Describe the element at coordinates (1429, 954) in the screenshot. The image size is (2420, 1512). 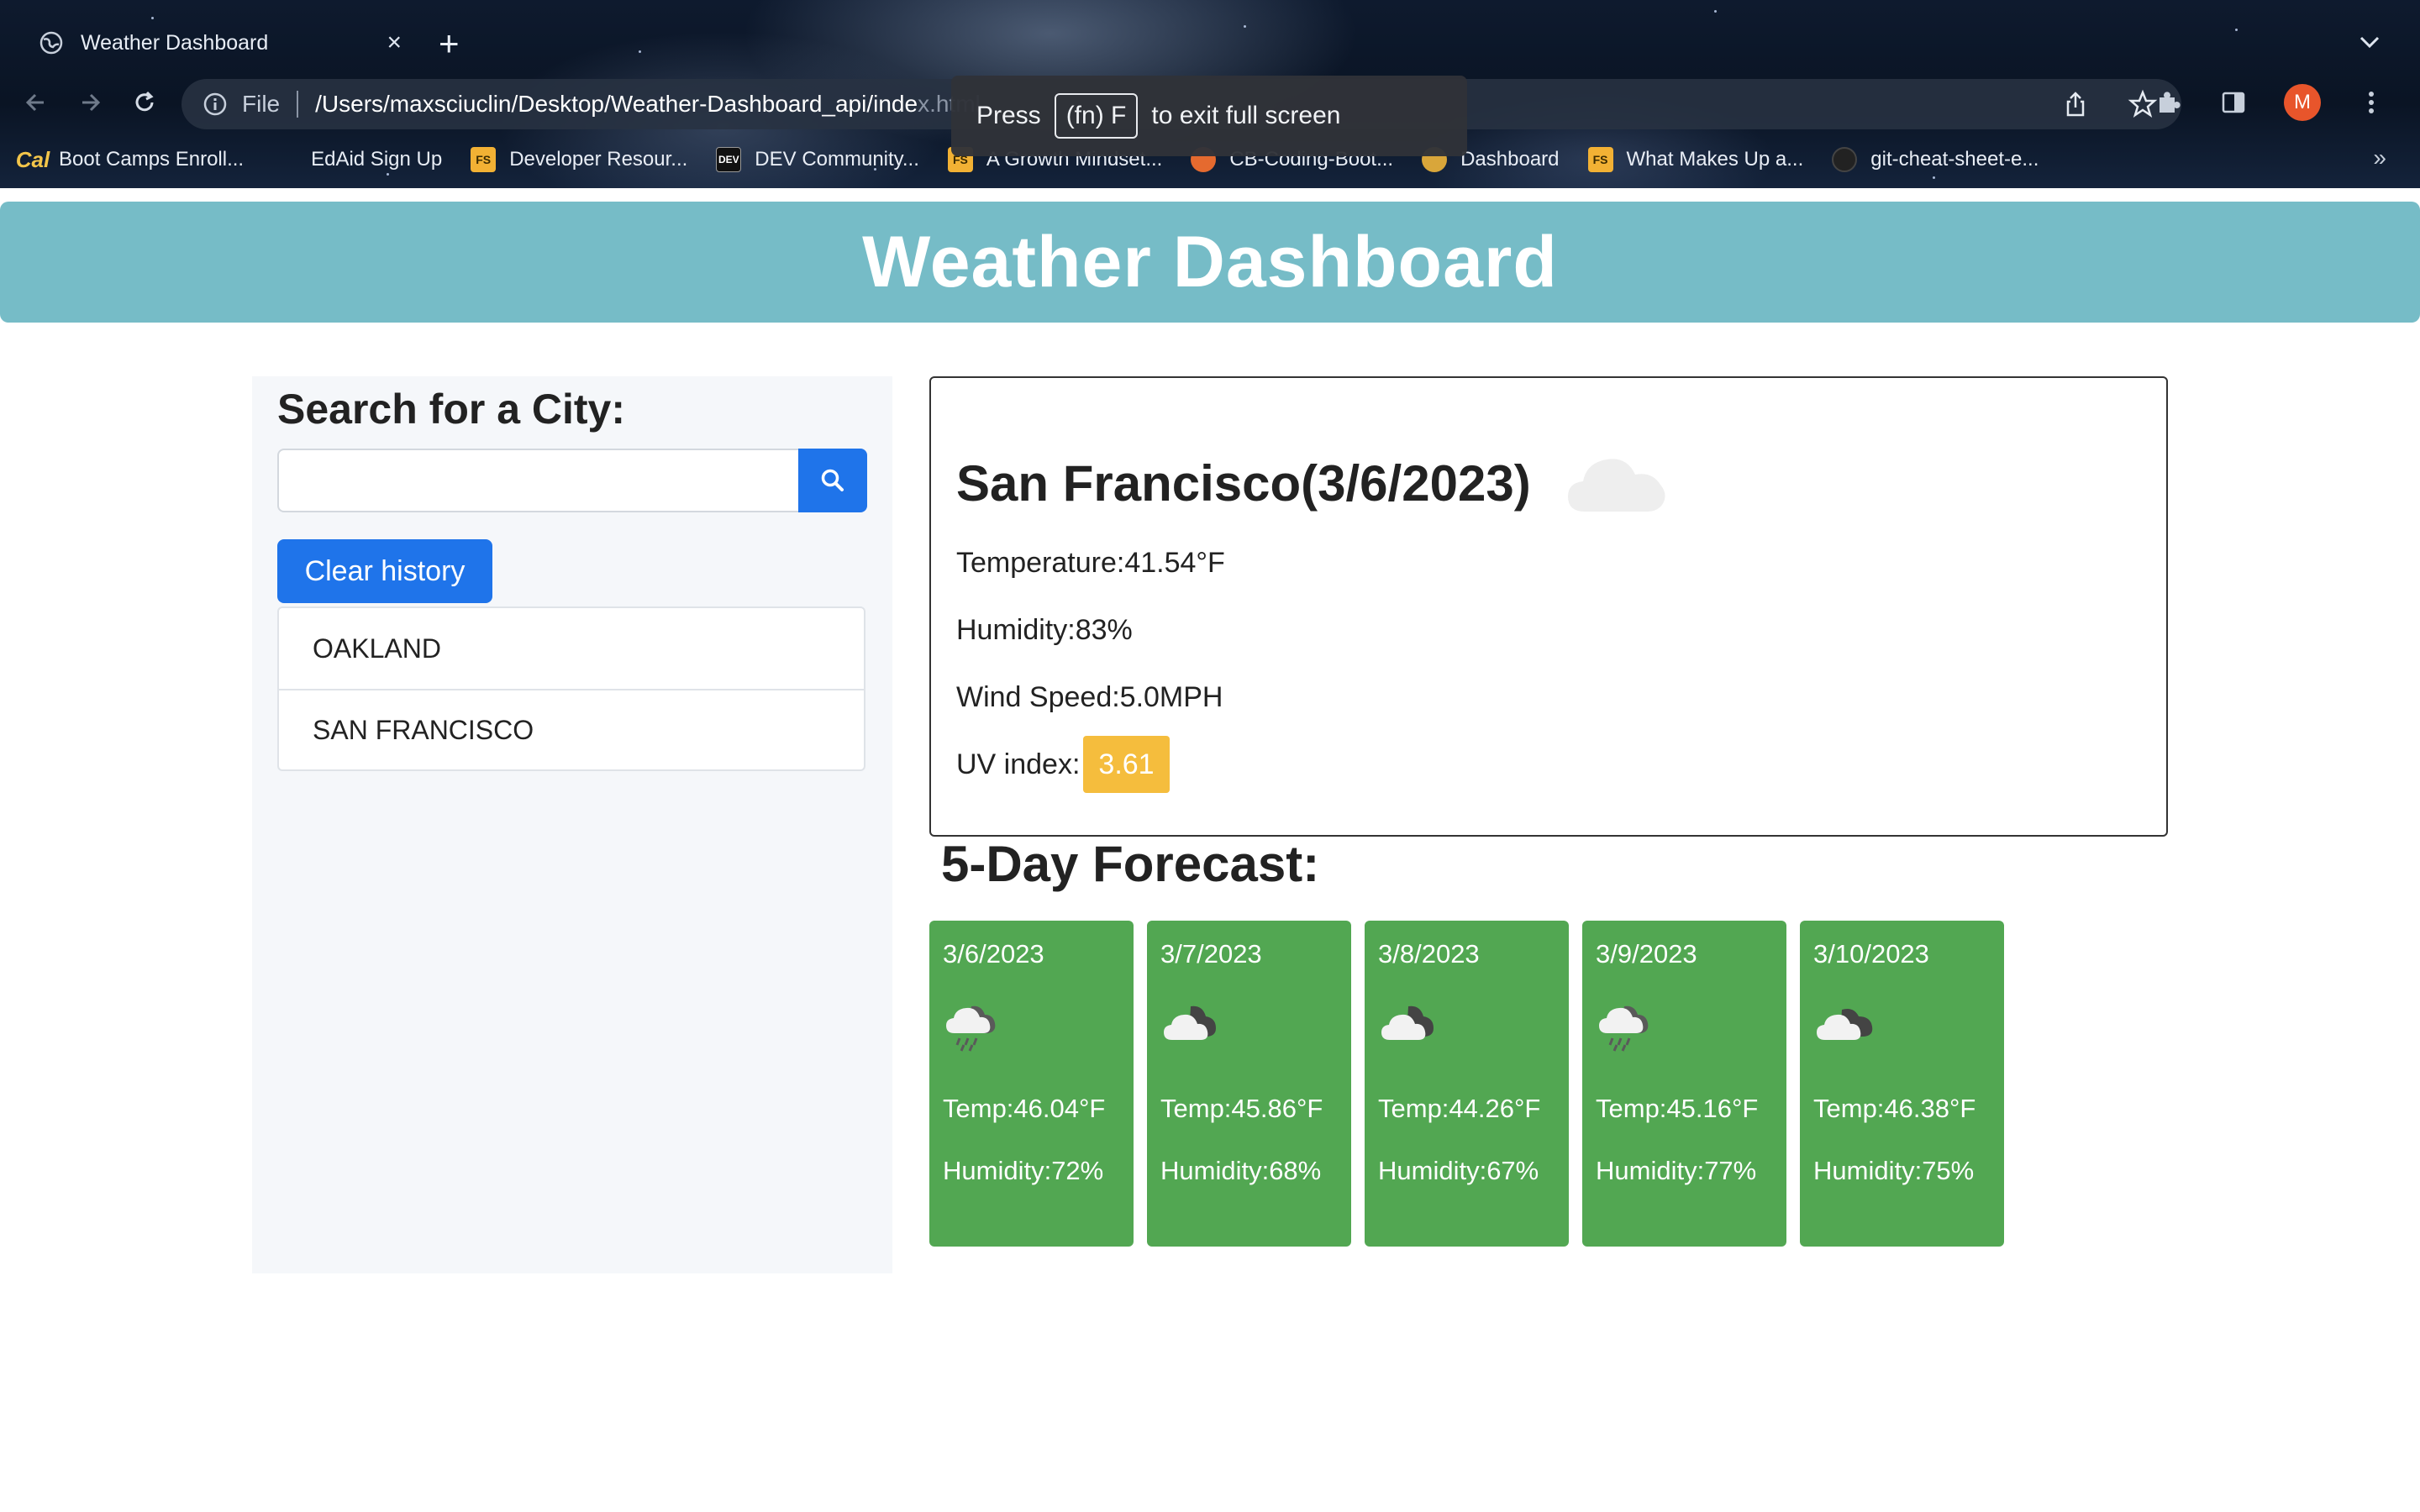
I see `forecast-date: 3/8/2023` at that location.